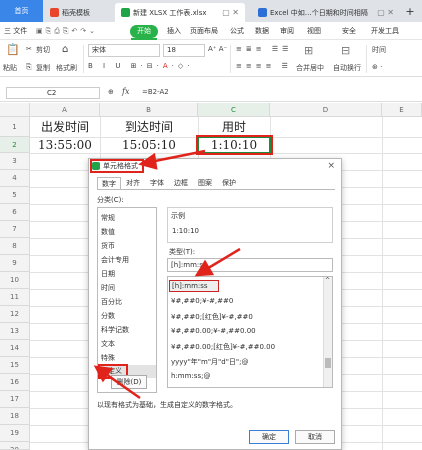 This screenshot has height=450, width=422. What do you see at coordinates (121, 385) in the screenshot?
I see `arrow-to-custom` at bounding box center [121, 385].